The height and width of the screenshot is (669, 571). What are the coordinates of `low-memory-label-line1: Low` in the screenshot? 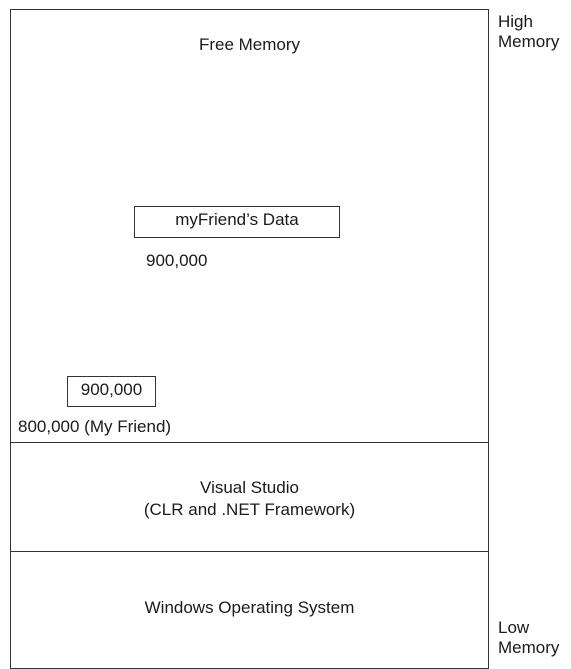 It's located at (514, 627).